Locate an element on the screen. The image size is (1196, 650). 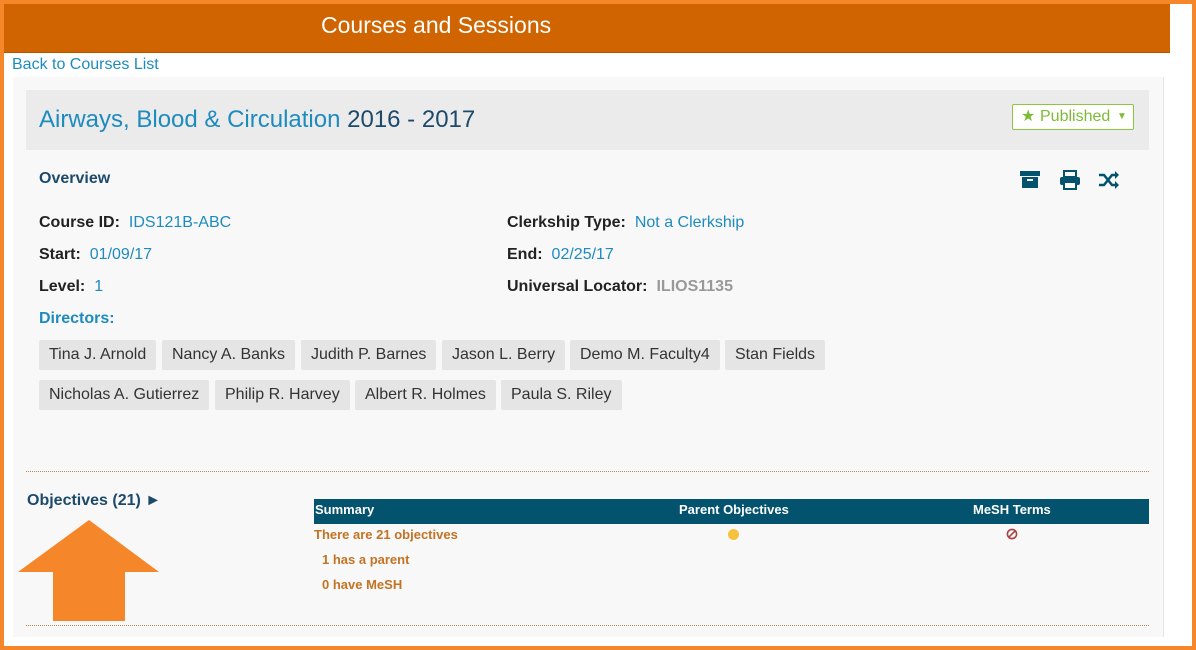
start-date-value: 01/09/17 is located at coordinates (121, 254).